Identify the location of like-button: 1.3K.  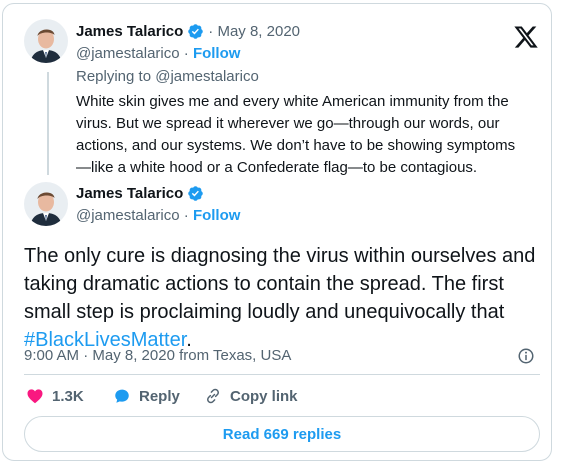
(55, 396).